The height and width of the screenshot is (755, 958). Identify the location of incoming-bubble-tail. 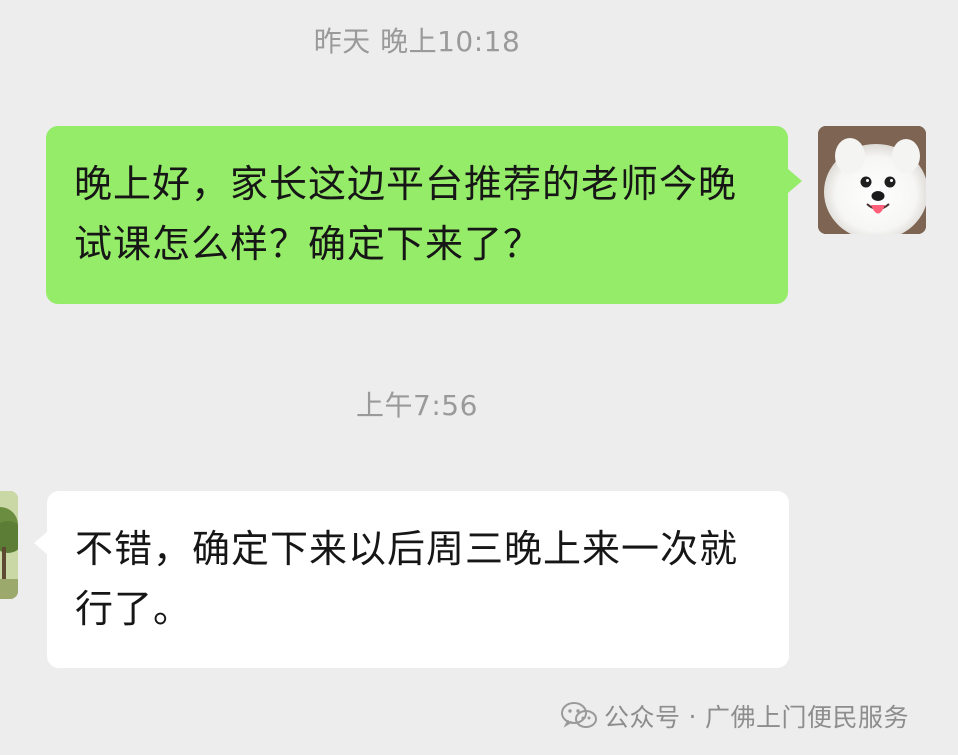
(41, 543).